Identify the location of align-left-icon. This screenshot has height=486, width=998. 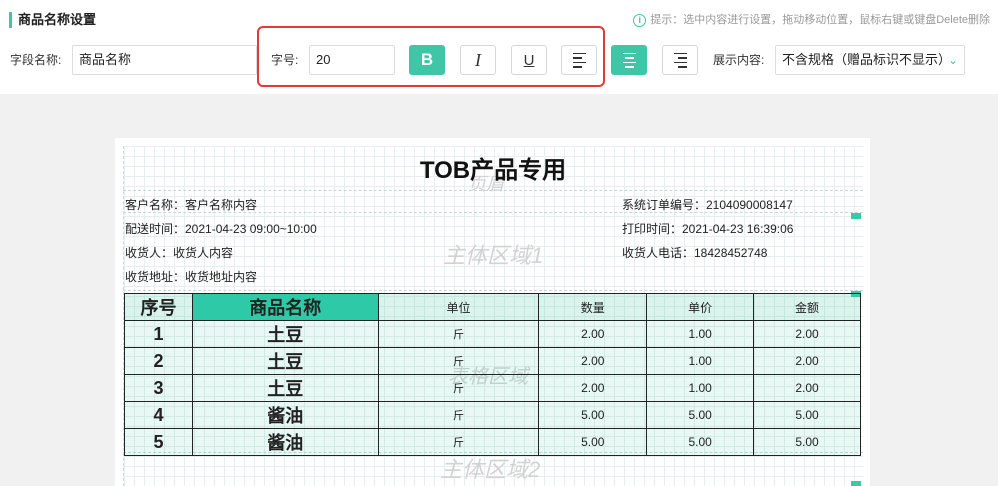
(579, 60).